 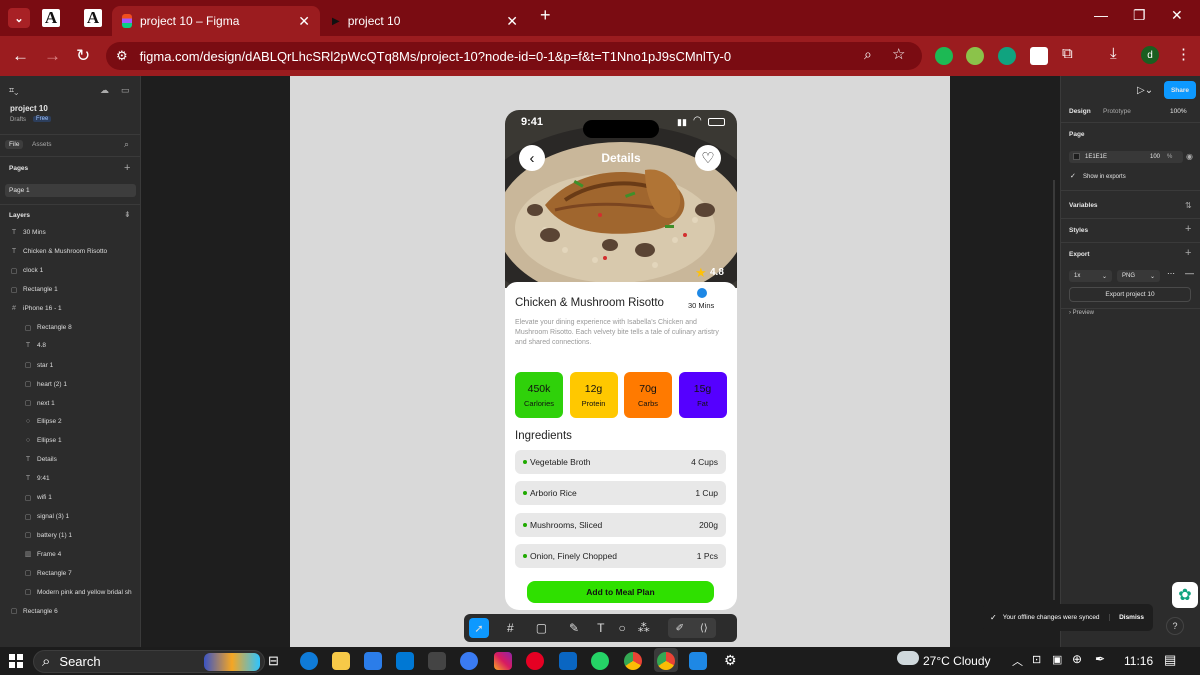 I want to click on tray-meet-icon: ▣, so click(x=1057, y=659).